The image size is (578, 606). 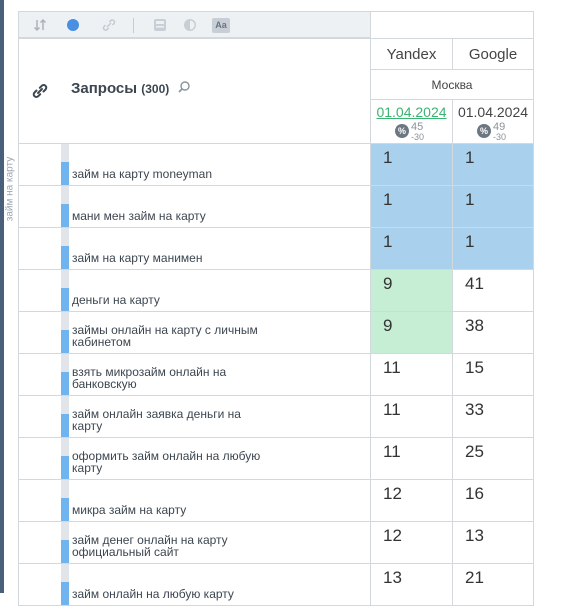 I want to click on query-text: займ на карту манимен, so click(x=137, y=258).